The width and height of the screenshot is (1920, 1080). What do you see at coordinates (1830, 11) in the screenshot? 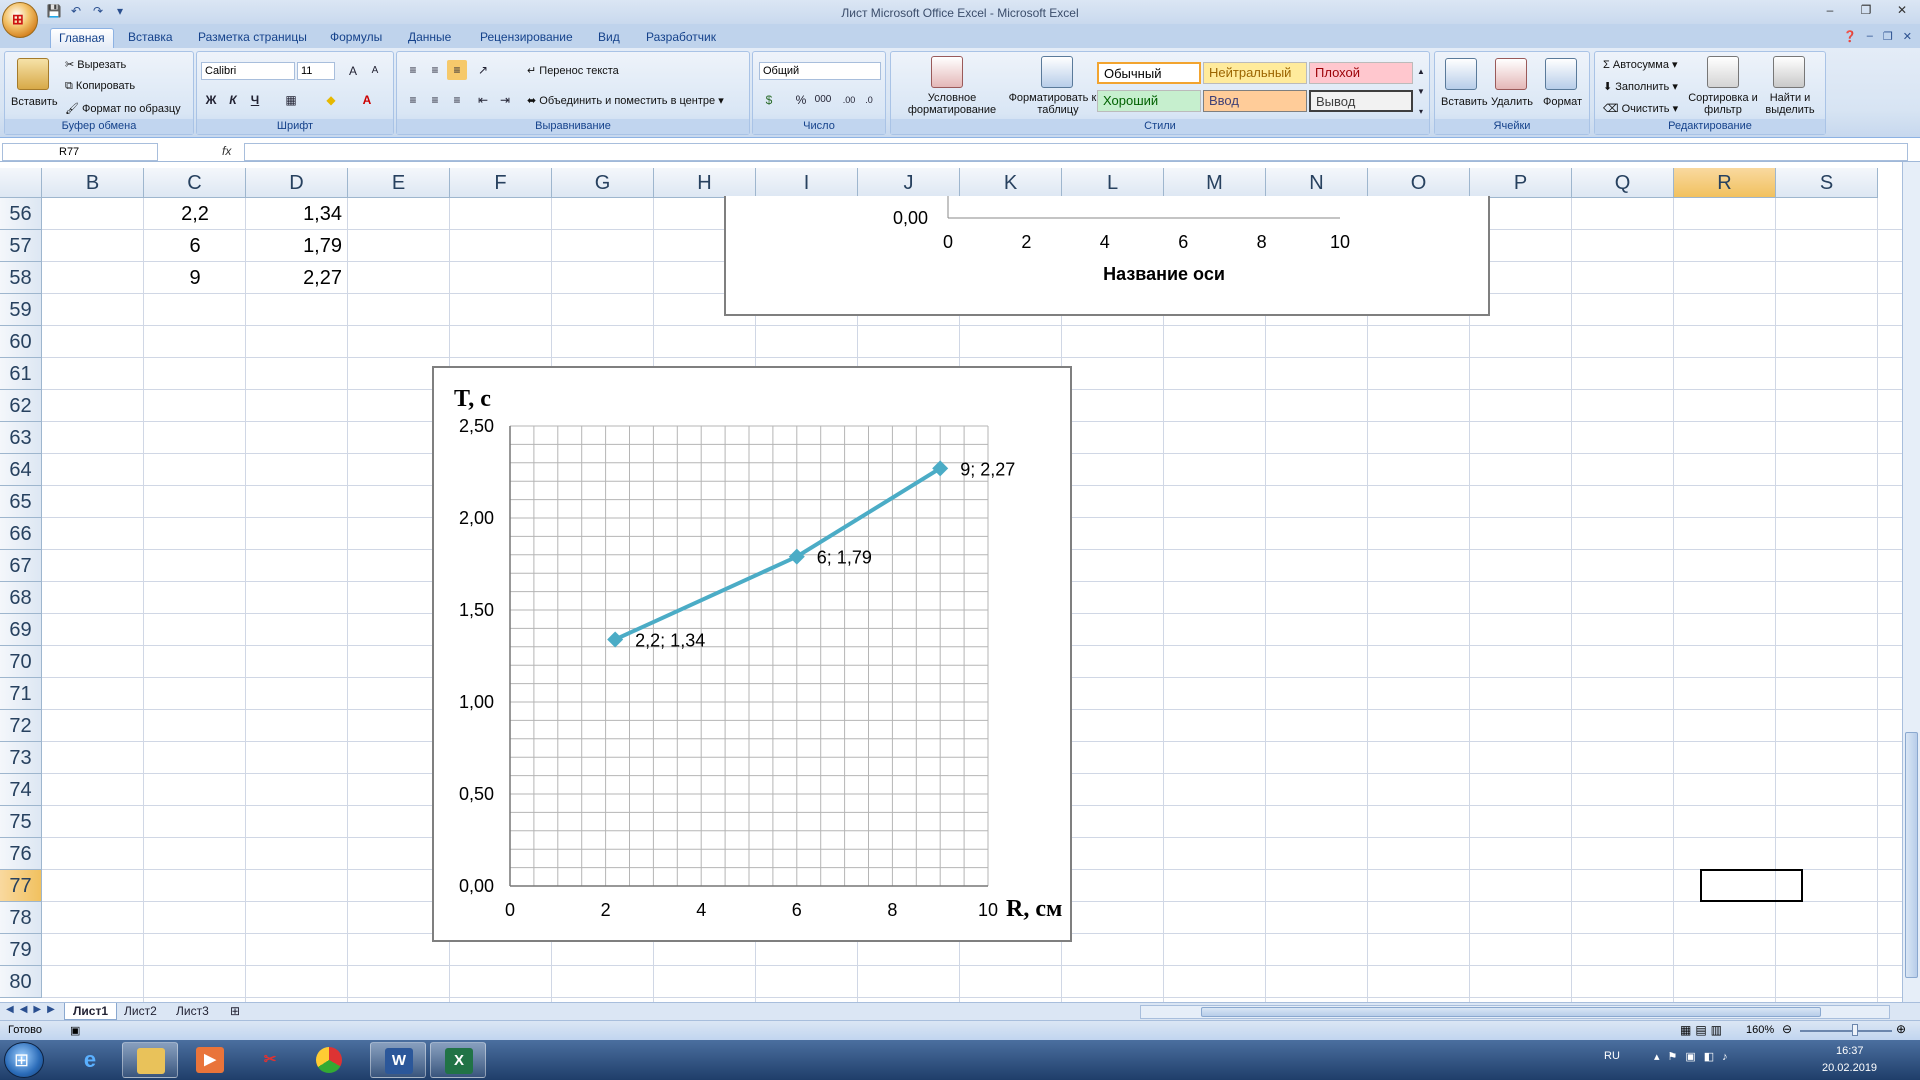
I see `minimize-icon: –` at bounding box center [1830, 11].